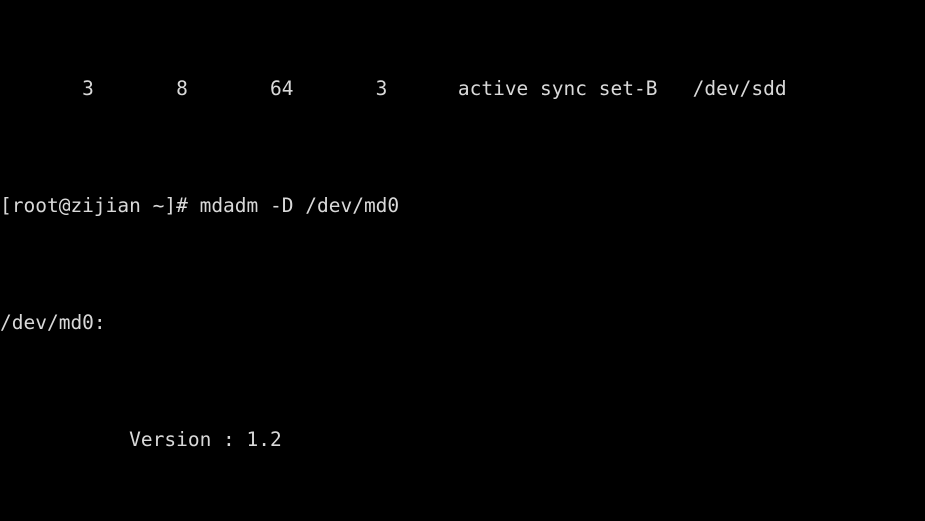  Describe the element at coordinates (393, 88) in the screenshot. I see `scrollback-device-row: 3 8 64 3 active sync set-B /dev/sdd` at that location.